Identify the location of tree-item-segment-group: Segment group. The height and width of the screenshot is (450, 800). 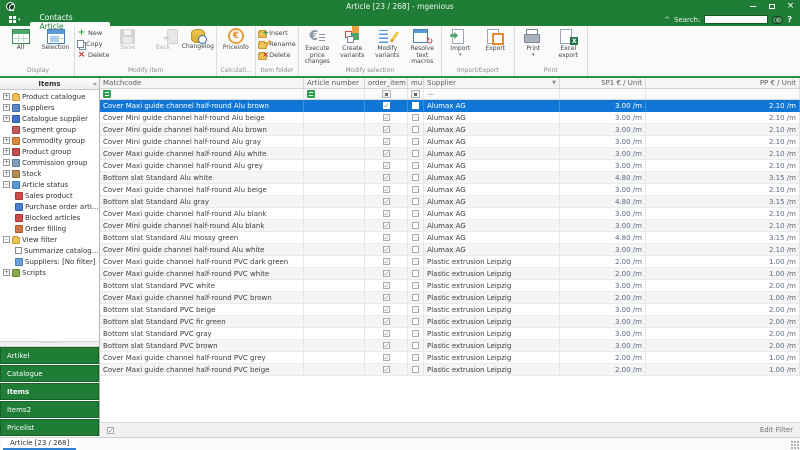
(49, 129).